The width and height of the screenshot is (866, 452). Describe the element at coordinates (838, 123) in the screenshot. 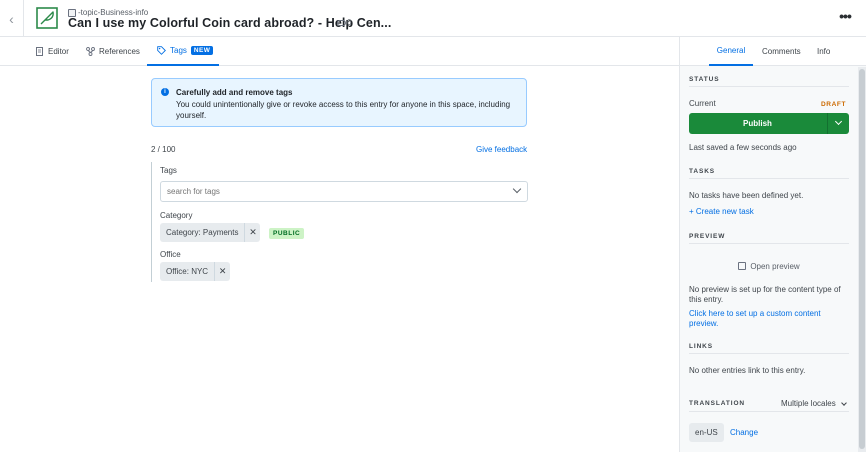

I see `publish-options-chevron-icon` at that location.